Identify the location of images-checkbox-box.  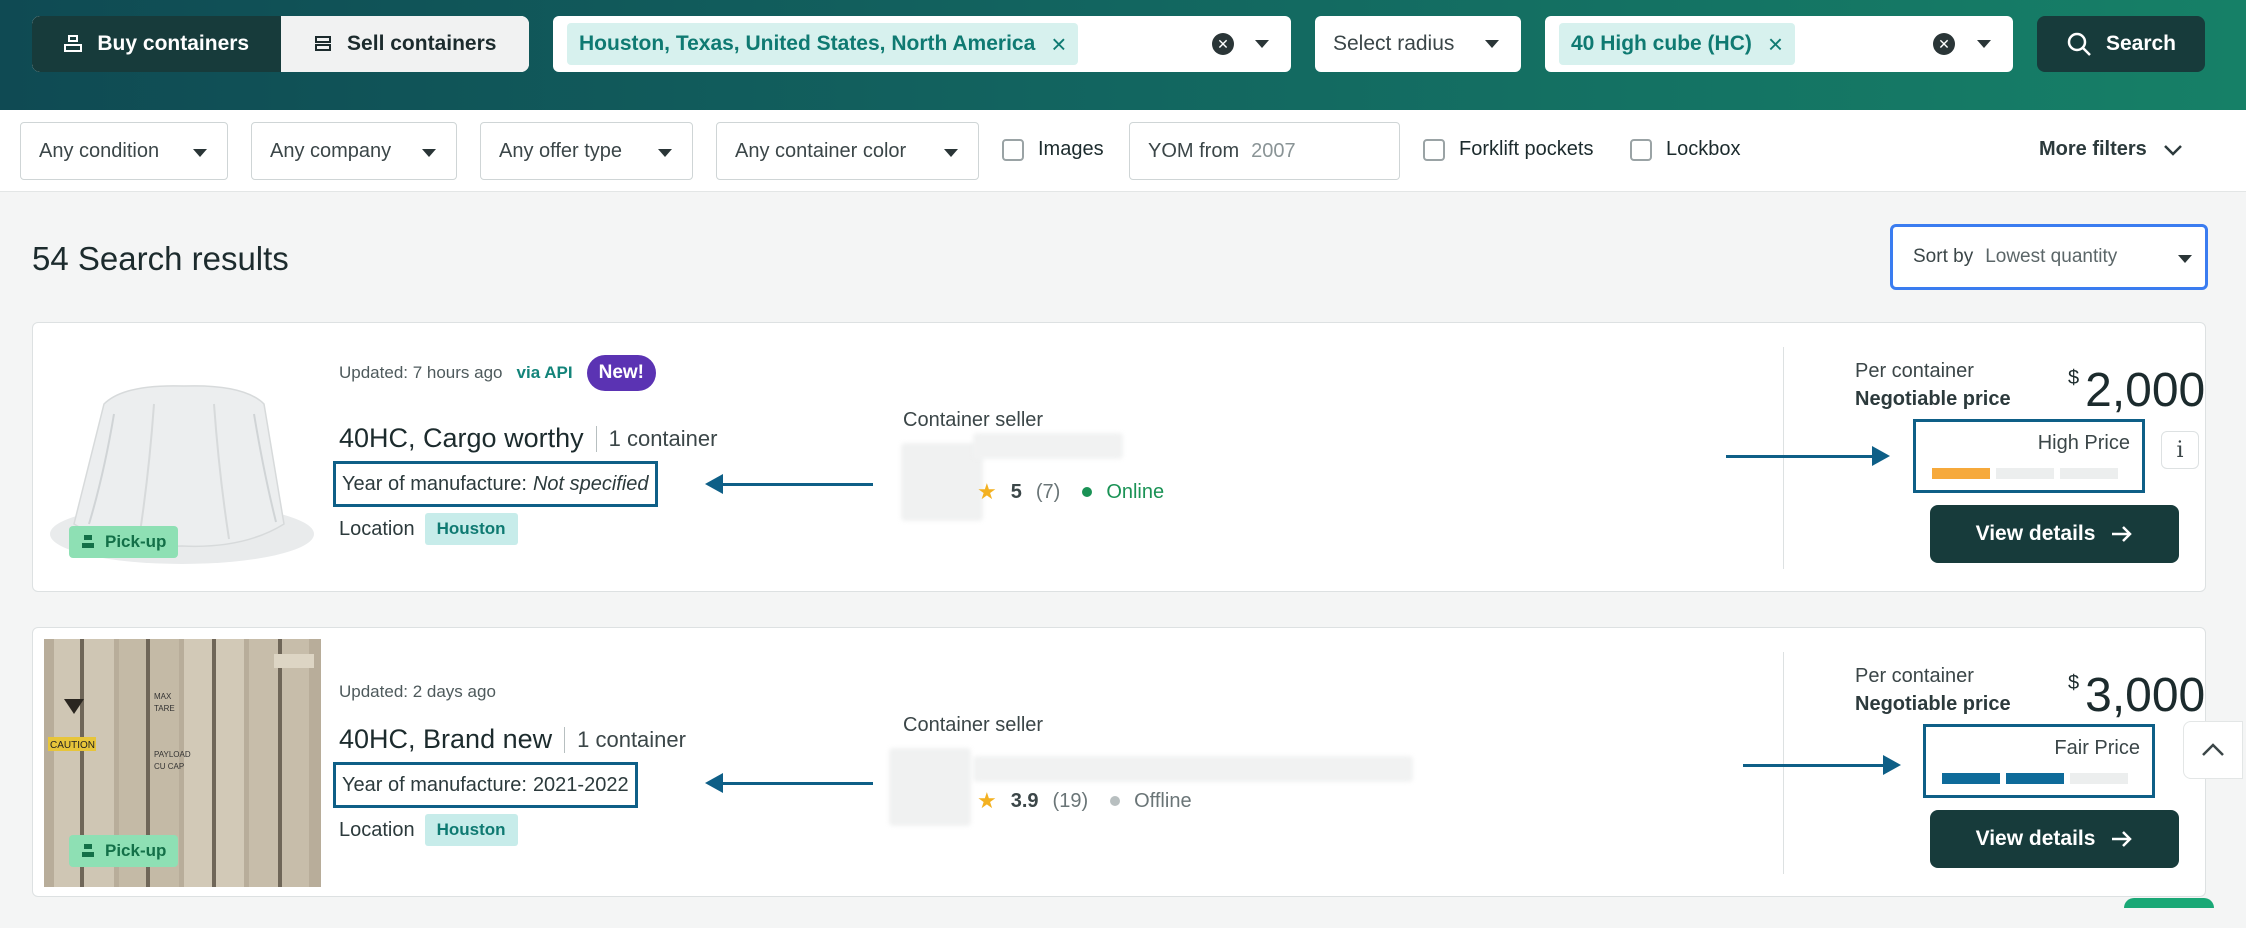
(1013, 149).